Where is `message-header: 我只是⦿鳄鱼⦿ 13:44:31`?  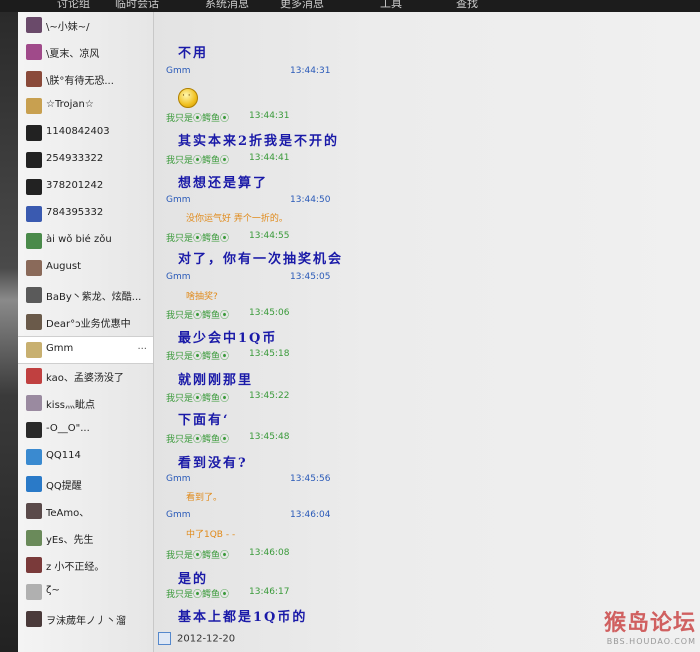 message-header: 我只是⦿鳄鱼⦿ 13:44:31 is located at coordinates (227, 117).